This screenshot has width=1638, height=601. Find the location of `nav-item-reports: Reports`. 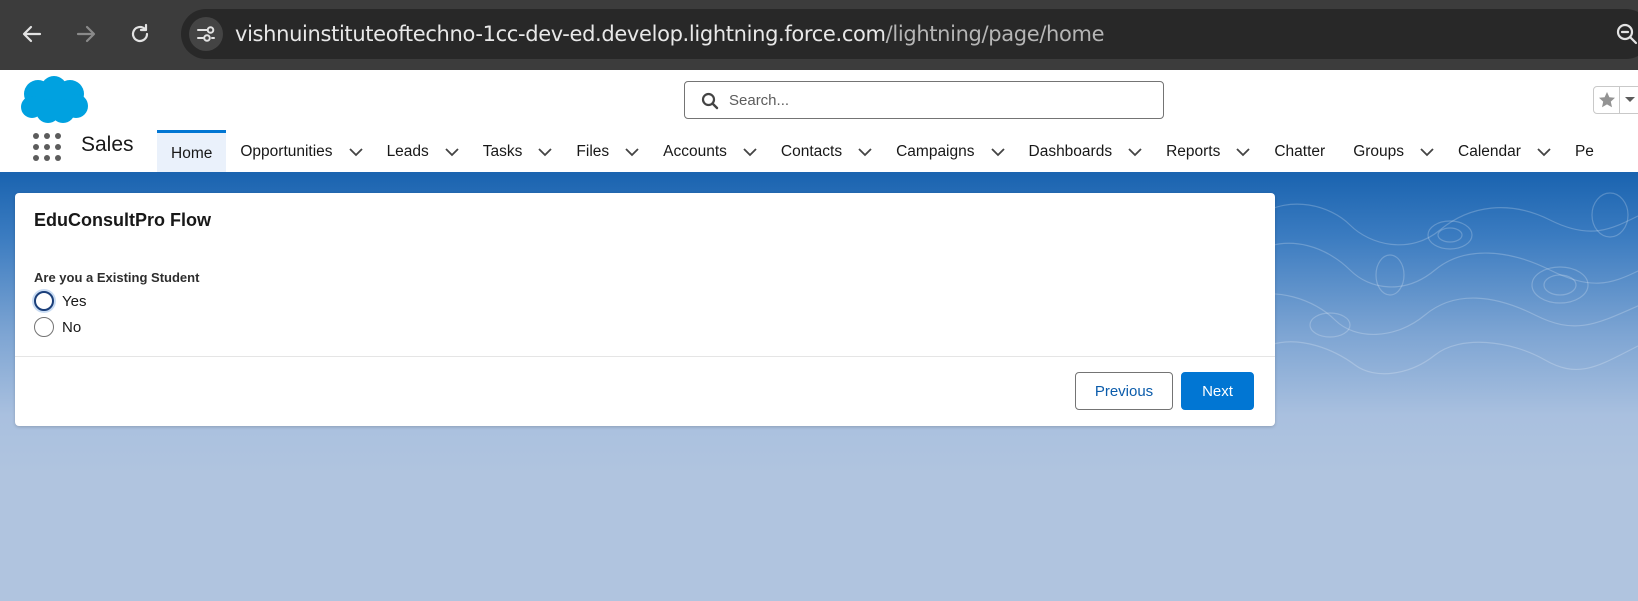

nav-item-reports: Reports is located at coordinates (1206, 152).